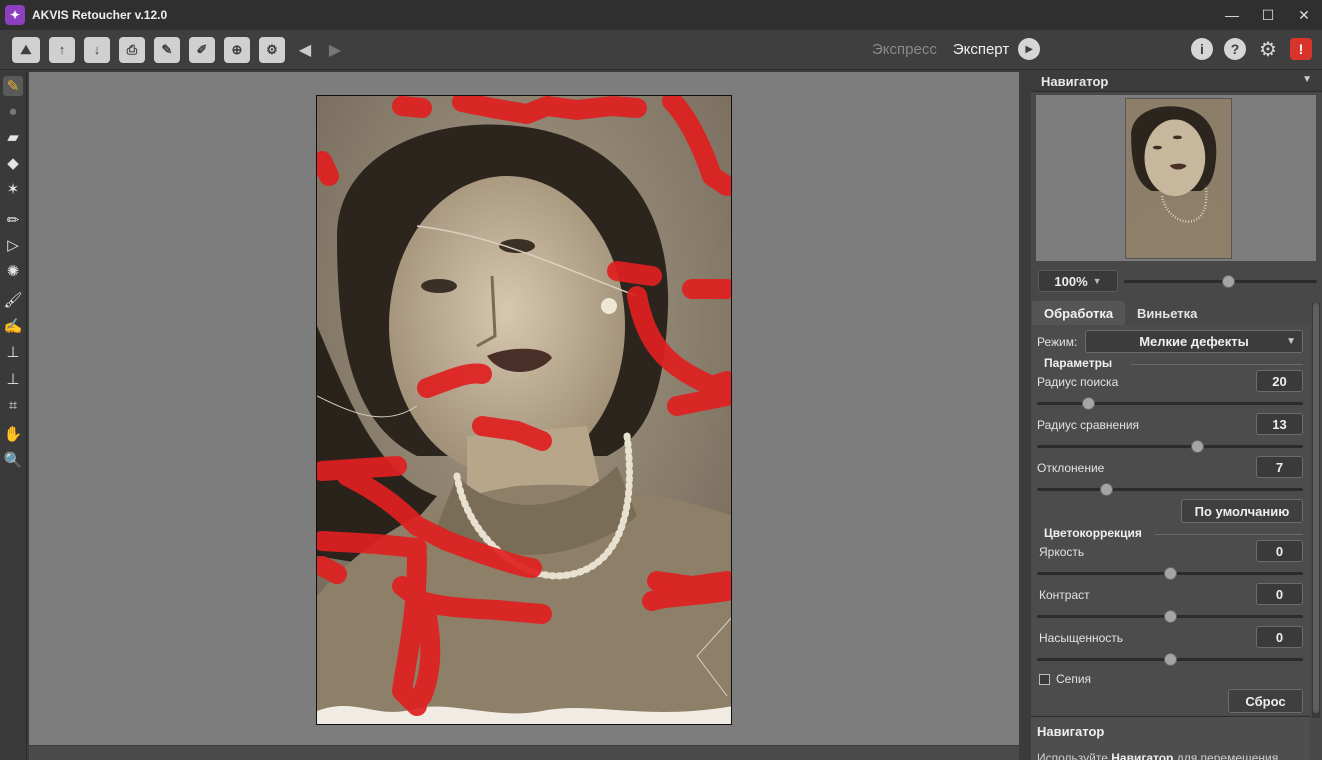  Describe the element at coordinates (13, 352) in the screenshot. I see `clone-stamp-tool-icon: ⊥` at that location.